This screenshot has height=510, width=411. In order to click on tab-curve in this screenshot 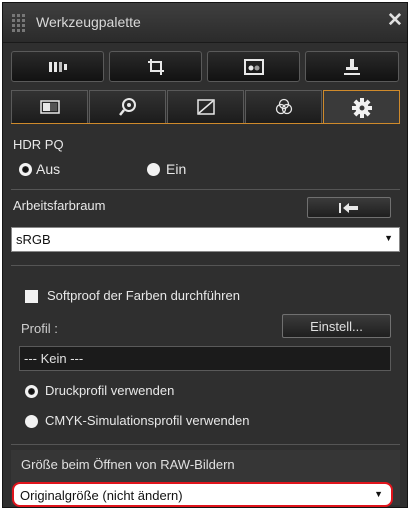, I will do `click(205, 106)`.